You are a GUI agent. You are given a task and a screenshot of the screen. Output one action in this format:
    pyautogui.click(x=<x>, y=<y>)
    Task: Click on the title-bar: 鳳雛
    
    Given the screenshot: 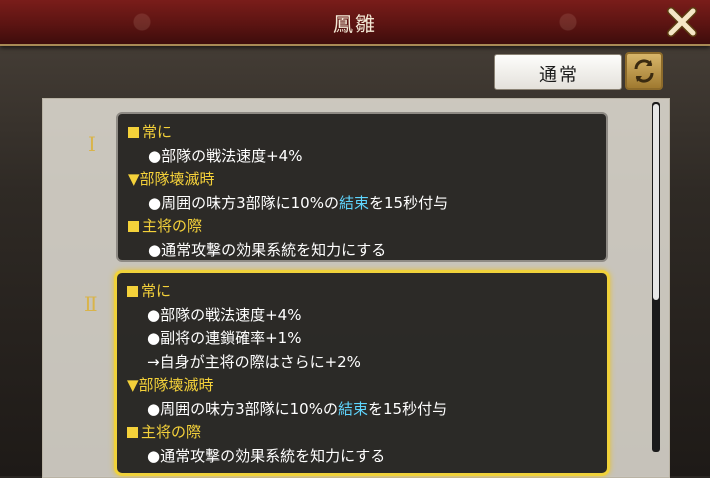 What is the action you would take?
    pyautogui.click(x=355, y=23)
    